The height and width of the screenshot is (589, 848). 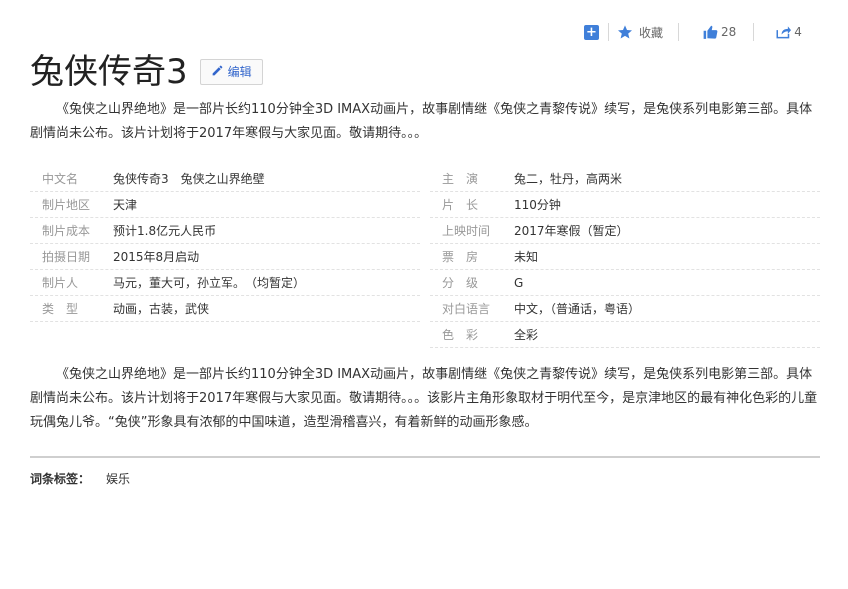 I want to click on entry-tags: 词条标签： 娱乐, so click(x=80, y=478).